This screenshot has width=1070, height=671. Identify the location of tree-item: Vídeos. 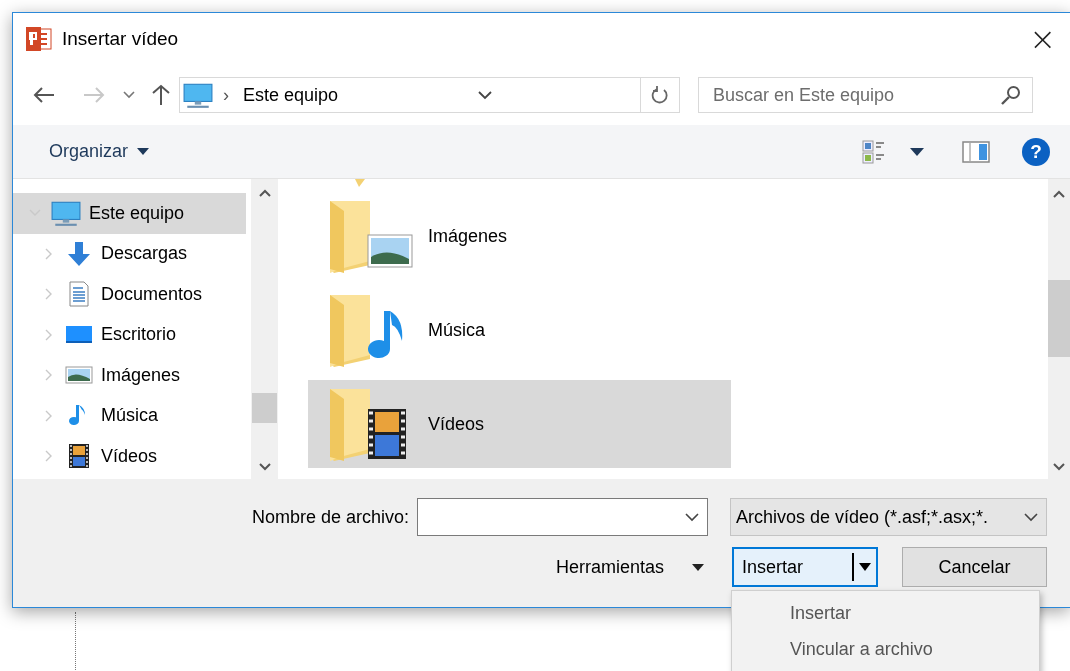
(129, 456).